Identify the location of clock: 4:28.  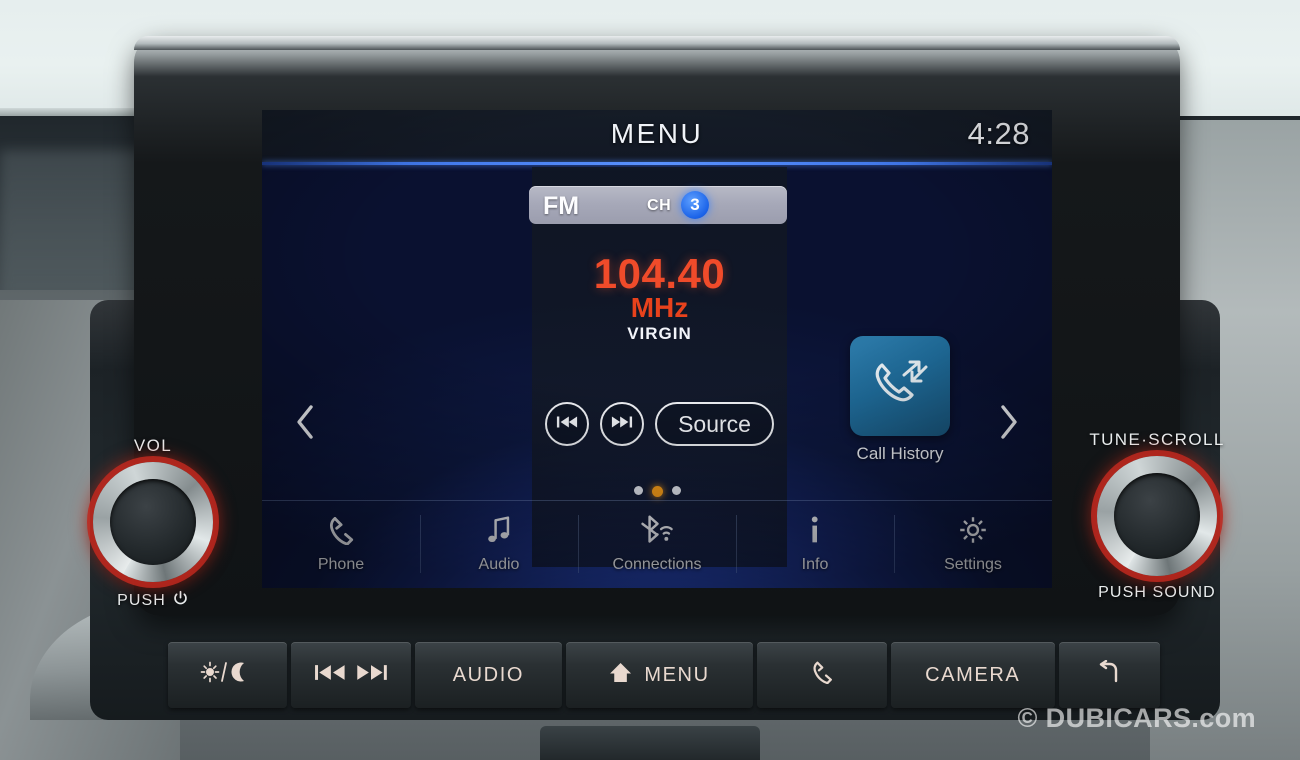
(998, 133).